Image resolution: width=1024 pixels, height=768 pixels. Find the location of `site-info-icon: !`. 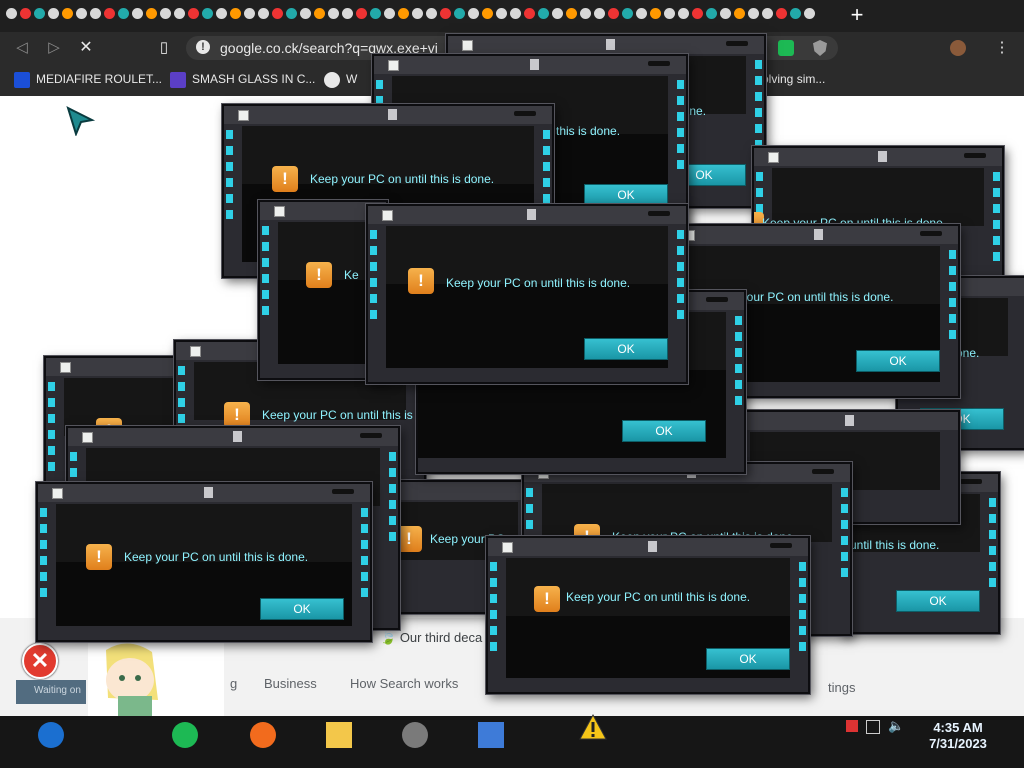

site-info-icon: ! is located at coordinates (203, 47).